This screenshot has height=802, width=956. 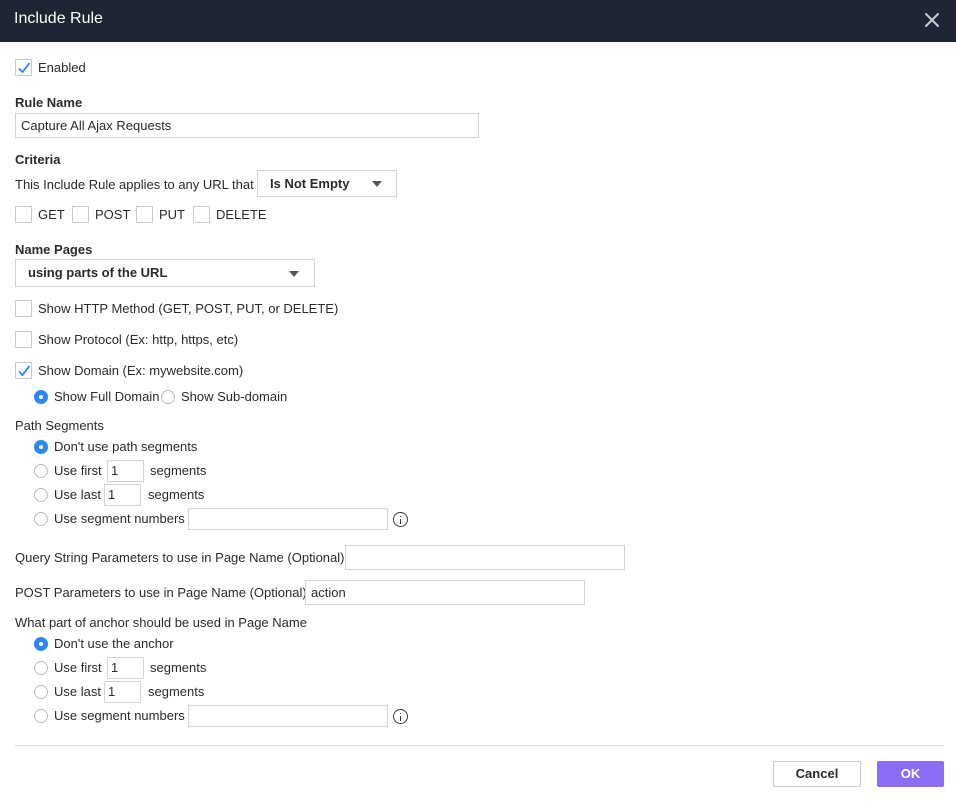 I want to click on name-pages-method-select: using parts of the URL, so click(x=165, y=273).